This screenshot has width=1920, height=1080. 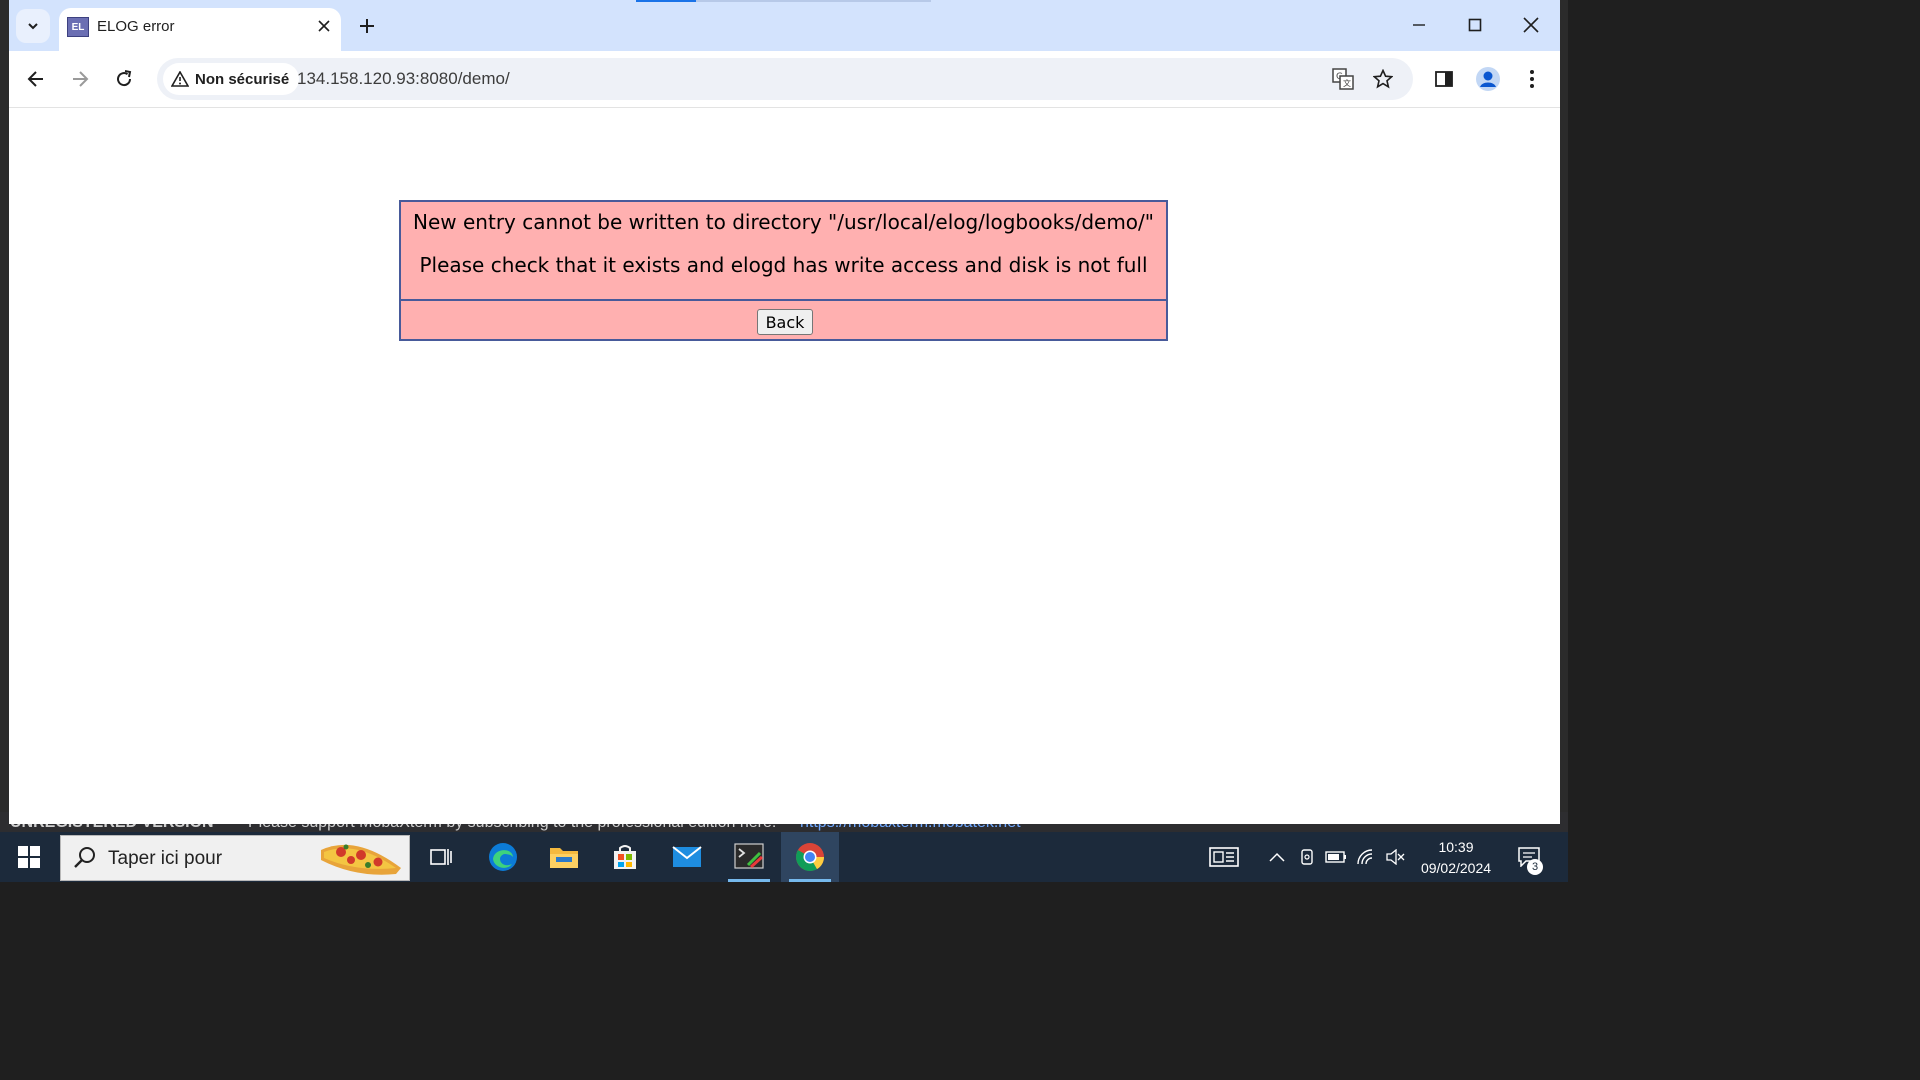 I want to click on tab-elog-error: EL ELOG error, so click(x=200, y=29).